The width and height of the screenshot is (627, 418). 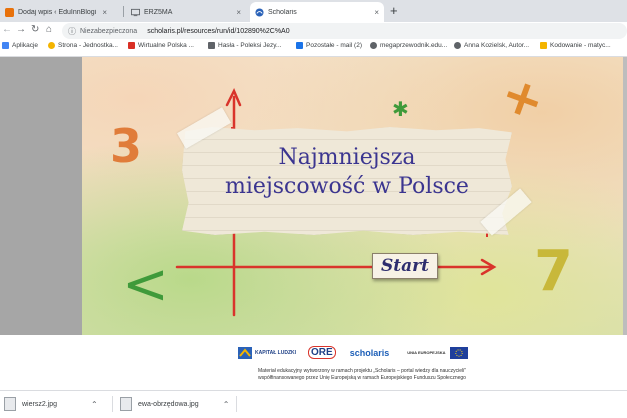 I want to click on tab-label: Dodaj wpis ‹ EduInnBlogi, so click(x=57, y=12).